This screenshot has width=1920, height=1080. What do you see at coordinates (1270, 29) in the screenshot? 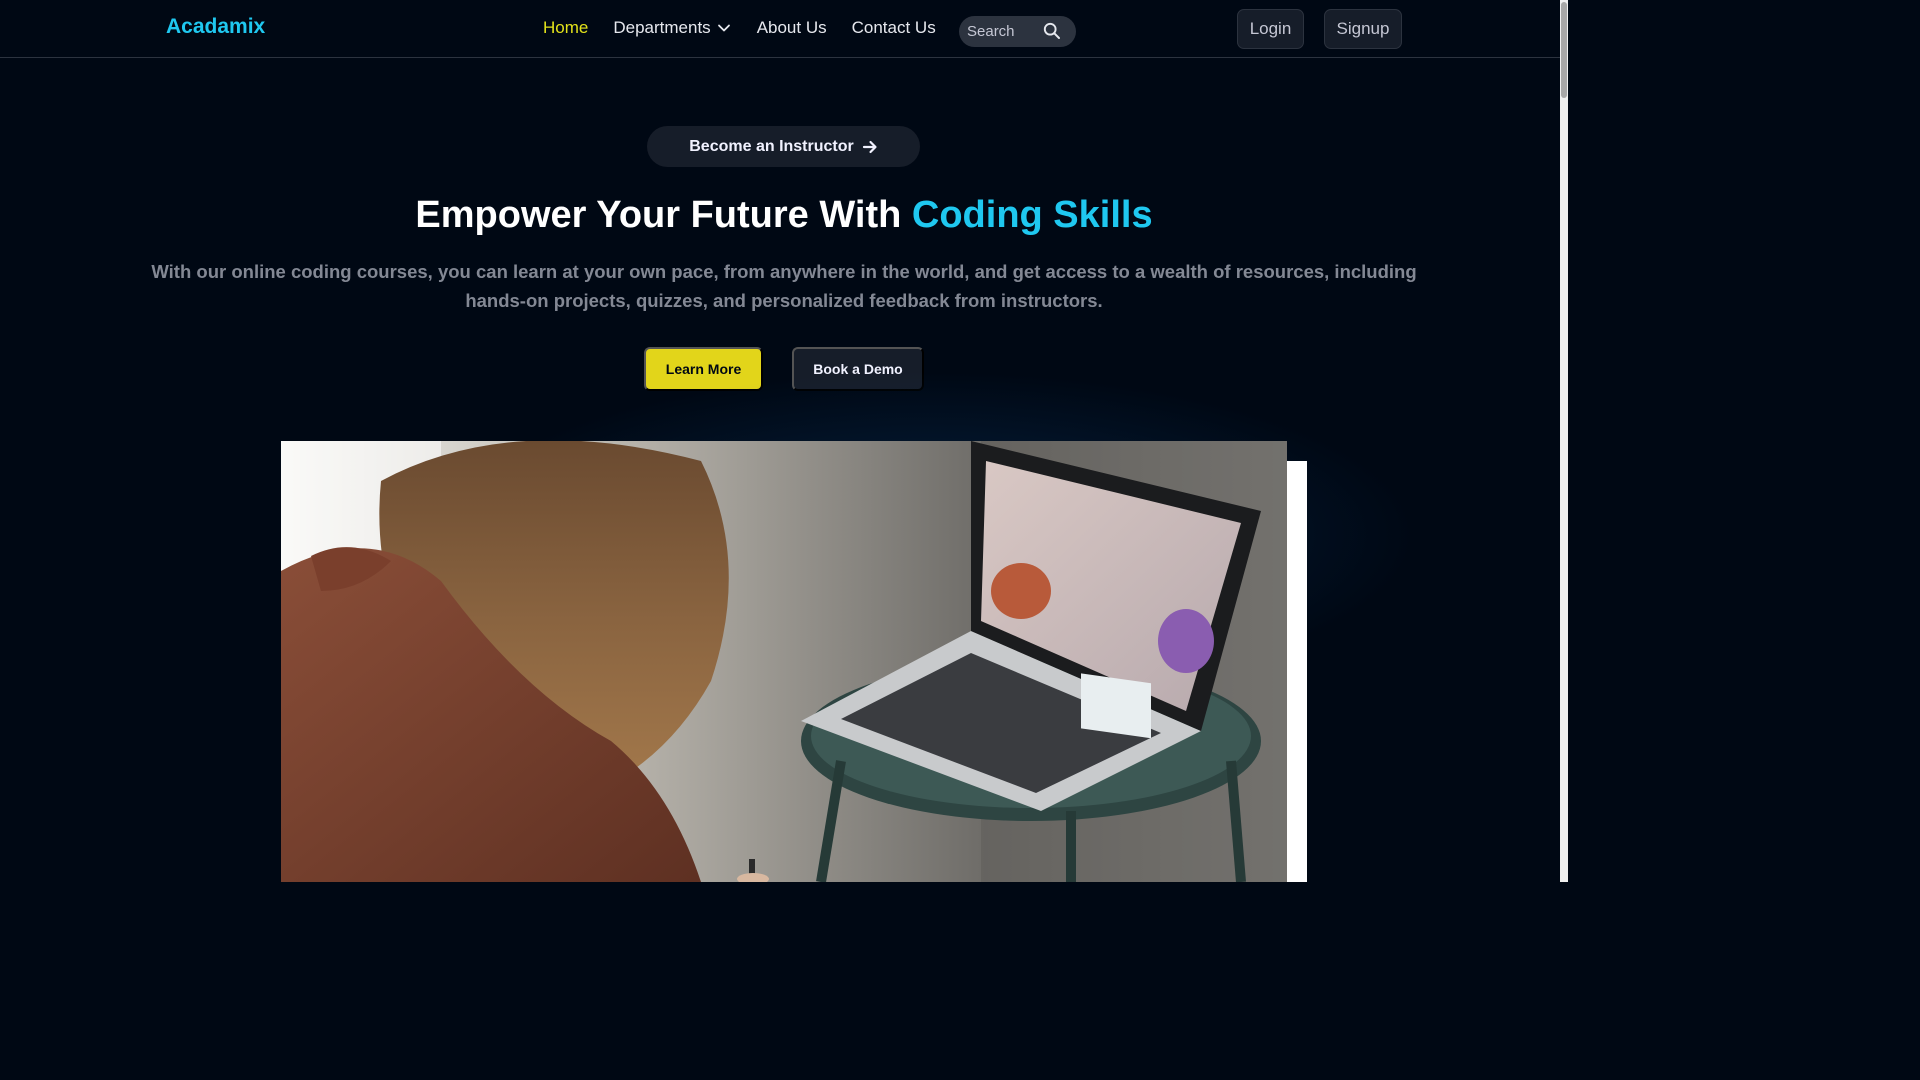
I see `login-button: Login` at bounding box center [1270, 29].